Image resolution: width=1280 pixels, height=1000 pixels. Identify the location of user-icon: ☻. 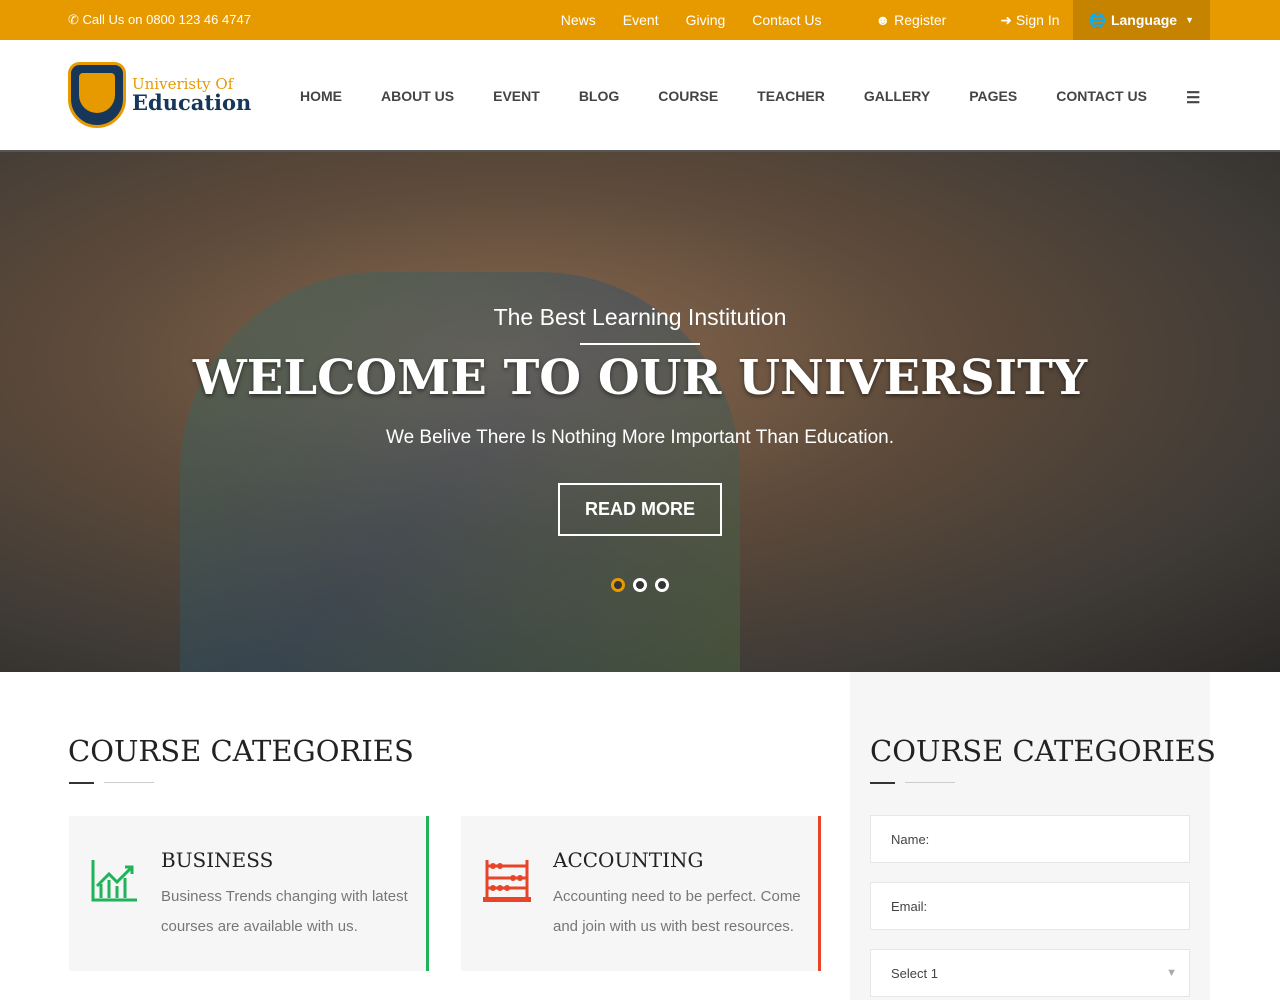
(883, 20).